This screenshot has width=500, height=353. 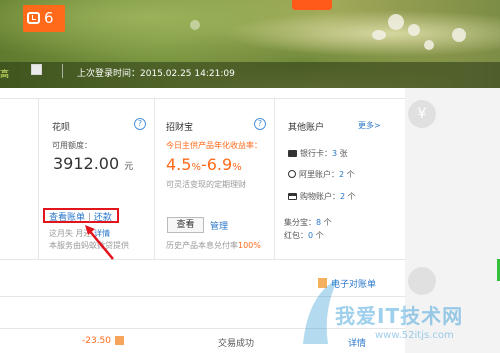 I want to click on account-row: 集分宝：8 个, so click(x=308, y=222).